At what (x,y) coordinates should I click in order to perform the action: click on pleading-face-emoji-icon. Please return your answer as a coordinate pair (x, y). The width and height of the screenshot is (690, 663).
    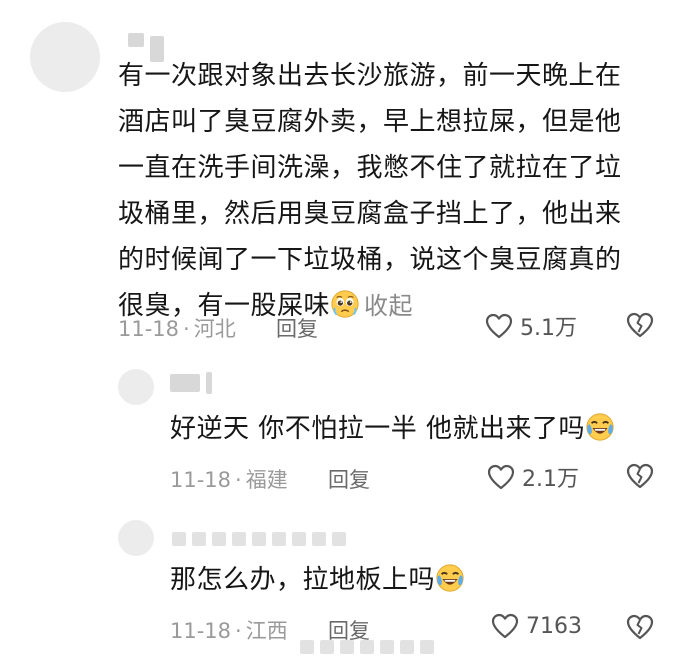
    Looking at the image, I should click on (345, 304).